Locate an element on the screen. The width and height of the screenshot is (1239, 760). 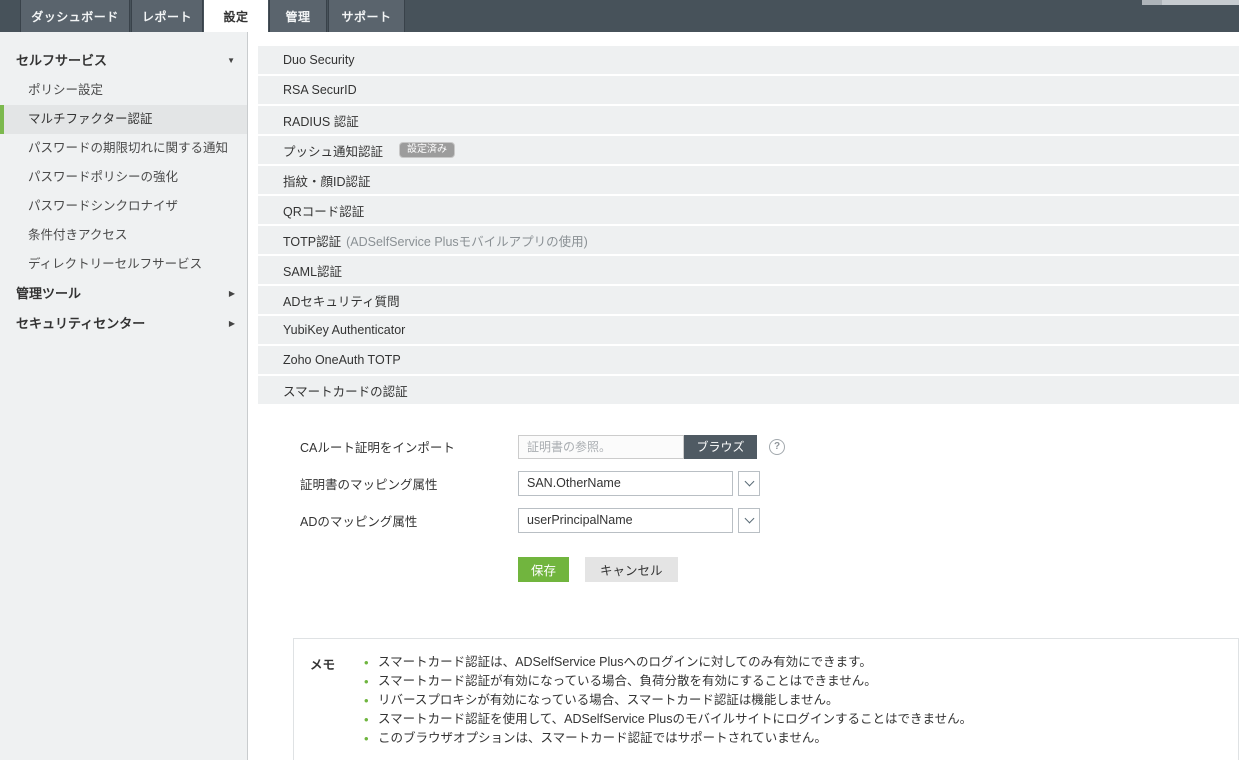
tab-reports: レポート is located at coordinates (167, 16).